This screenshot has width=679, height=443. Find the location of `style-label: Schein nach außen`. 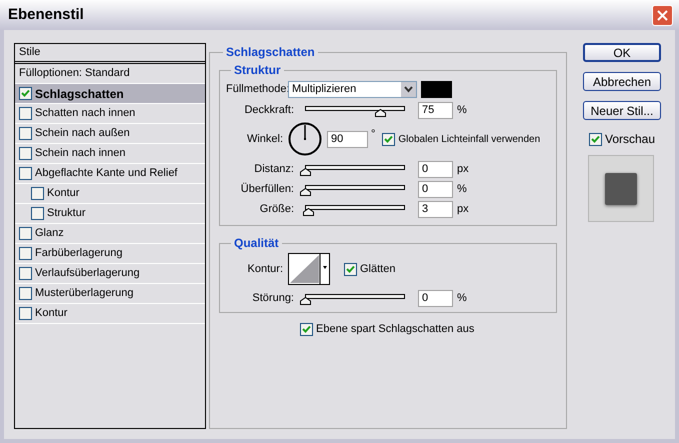

style-label: Schein nach außen is located at coordinates (82, 134).